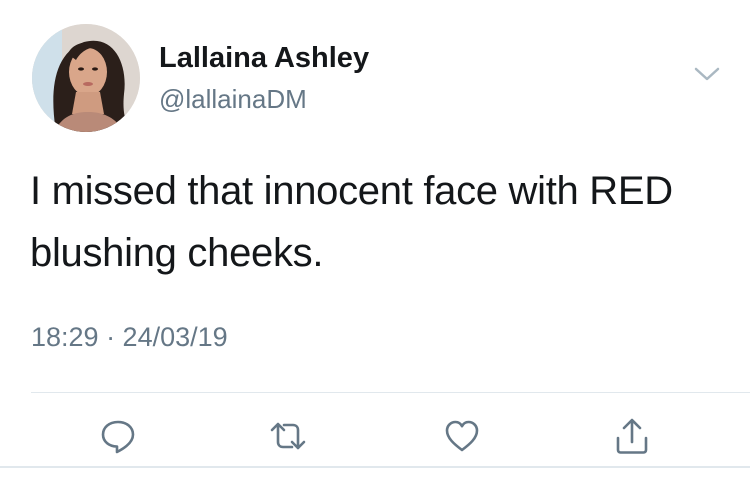 The image size is (750, 483). Describe the element at coordinates (375, 467) in the screenshot. I see `bottom-border` at that location.